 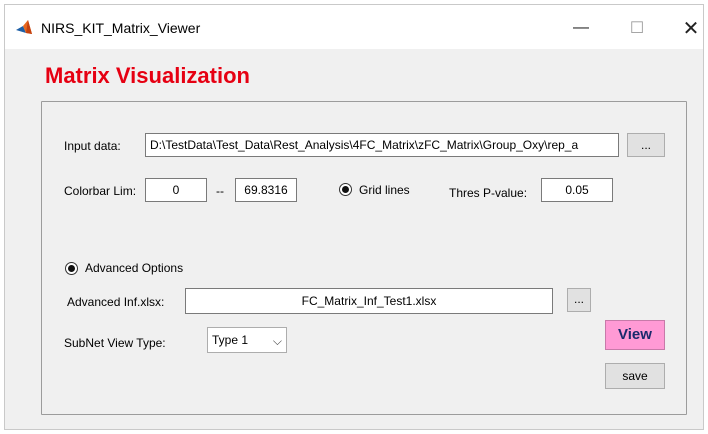 I want to click on title-bar: NIRS_KIT_Matrix_Viewer — ☐ ✕, so click(x=354, y=27).